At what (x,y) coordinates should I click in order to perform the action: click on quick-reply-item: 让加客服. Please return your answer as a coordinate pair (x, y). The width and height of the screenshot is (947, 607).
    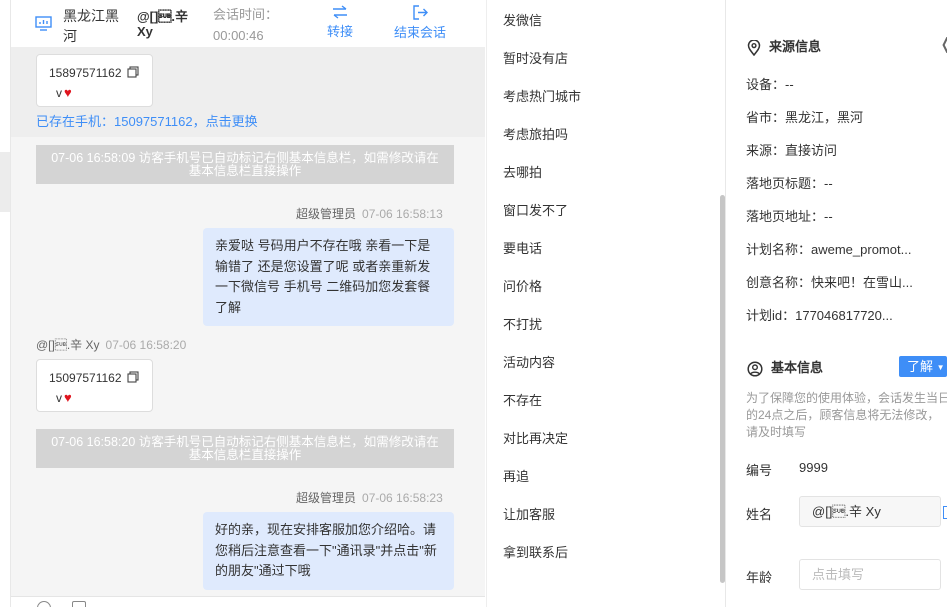
    Looking at the image, I should click on (529, 513).